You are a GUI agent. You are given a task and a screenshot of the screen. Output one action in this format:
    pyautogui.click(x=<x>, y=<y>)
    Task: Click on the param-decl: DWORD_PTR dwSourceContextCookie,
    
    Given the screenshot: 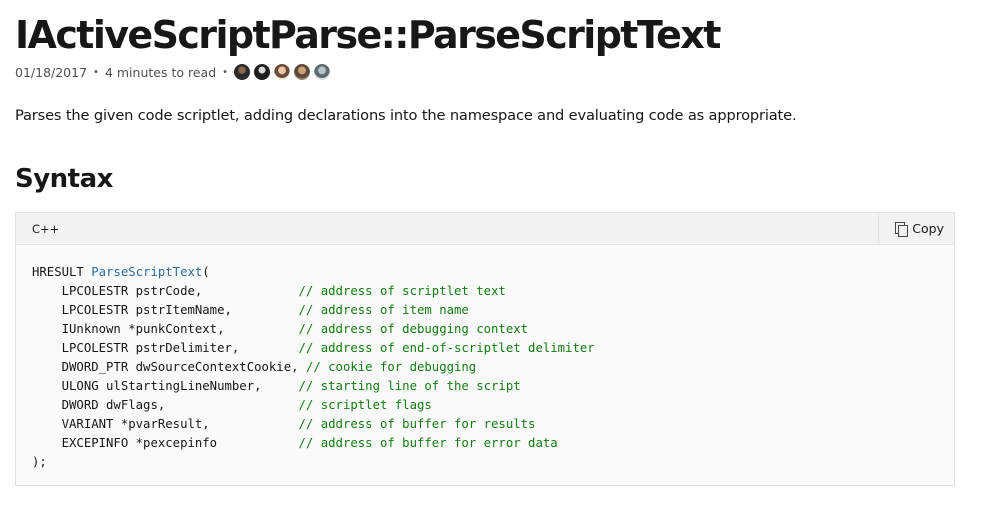 What is the action you would take?
    pyautogui.click(x=165, y=367)
    